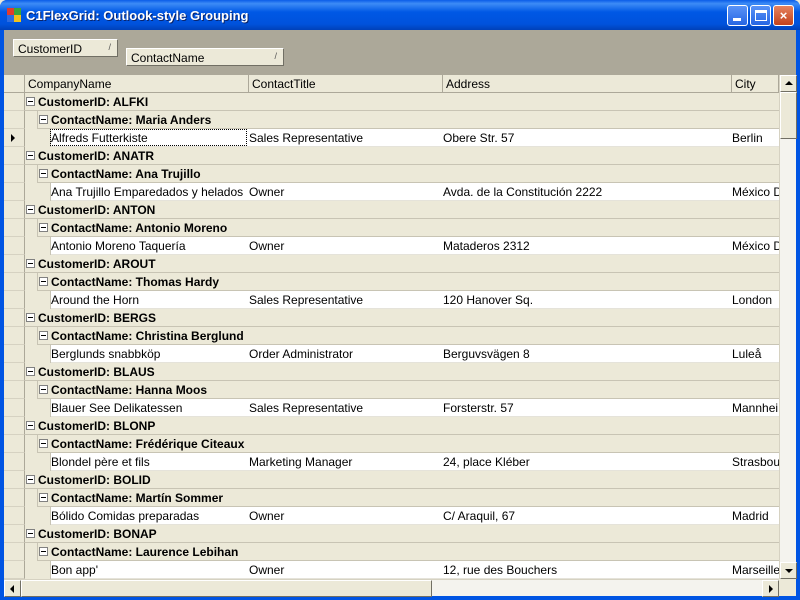 Image resolution: width=800 pixels, height=600 pixels. I want to click on group-row-customer: CustomerID: BONAP, so click(391, 534).